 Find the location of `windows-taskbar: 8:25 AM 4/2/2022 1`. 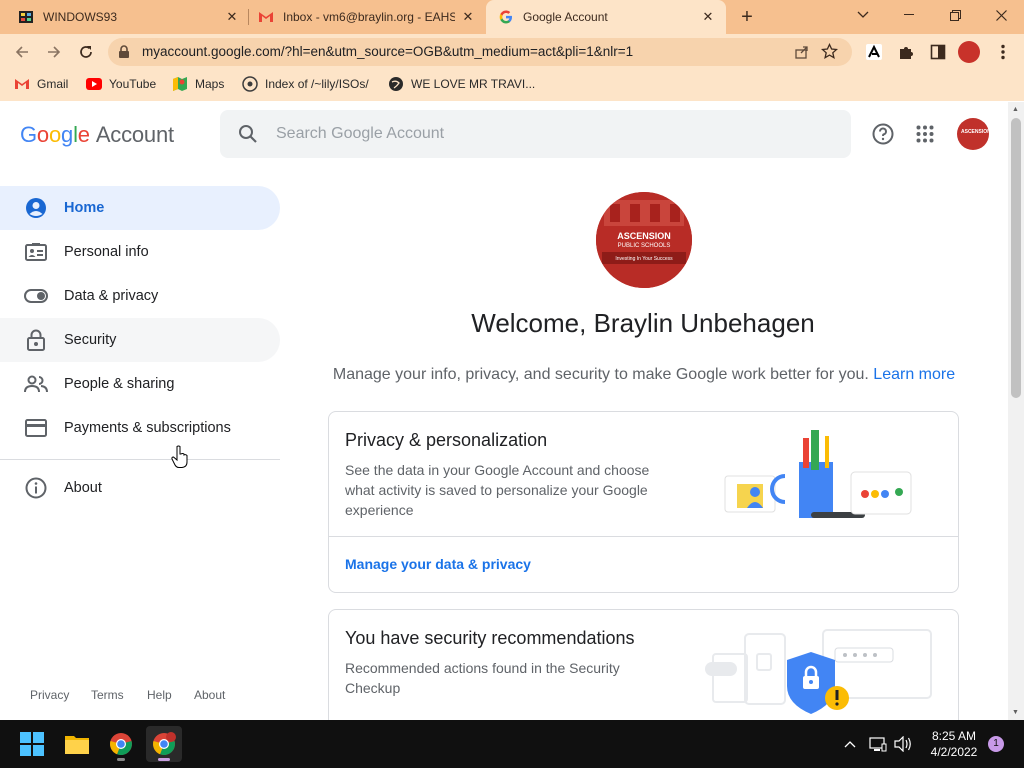

windows-taskbar: 8:25 AM 4/2/2022 1 is located at coordinates (512, 744).